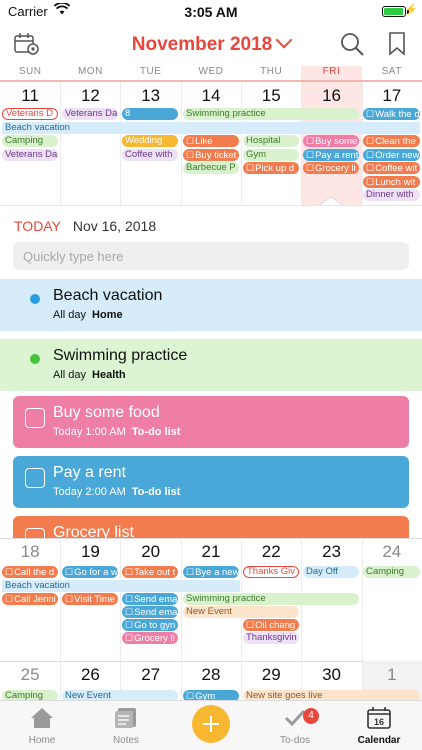 The image size is (422, 750). I want to click on event-card: Beach vacation All day Home, so click(211, 305).